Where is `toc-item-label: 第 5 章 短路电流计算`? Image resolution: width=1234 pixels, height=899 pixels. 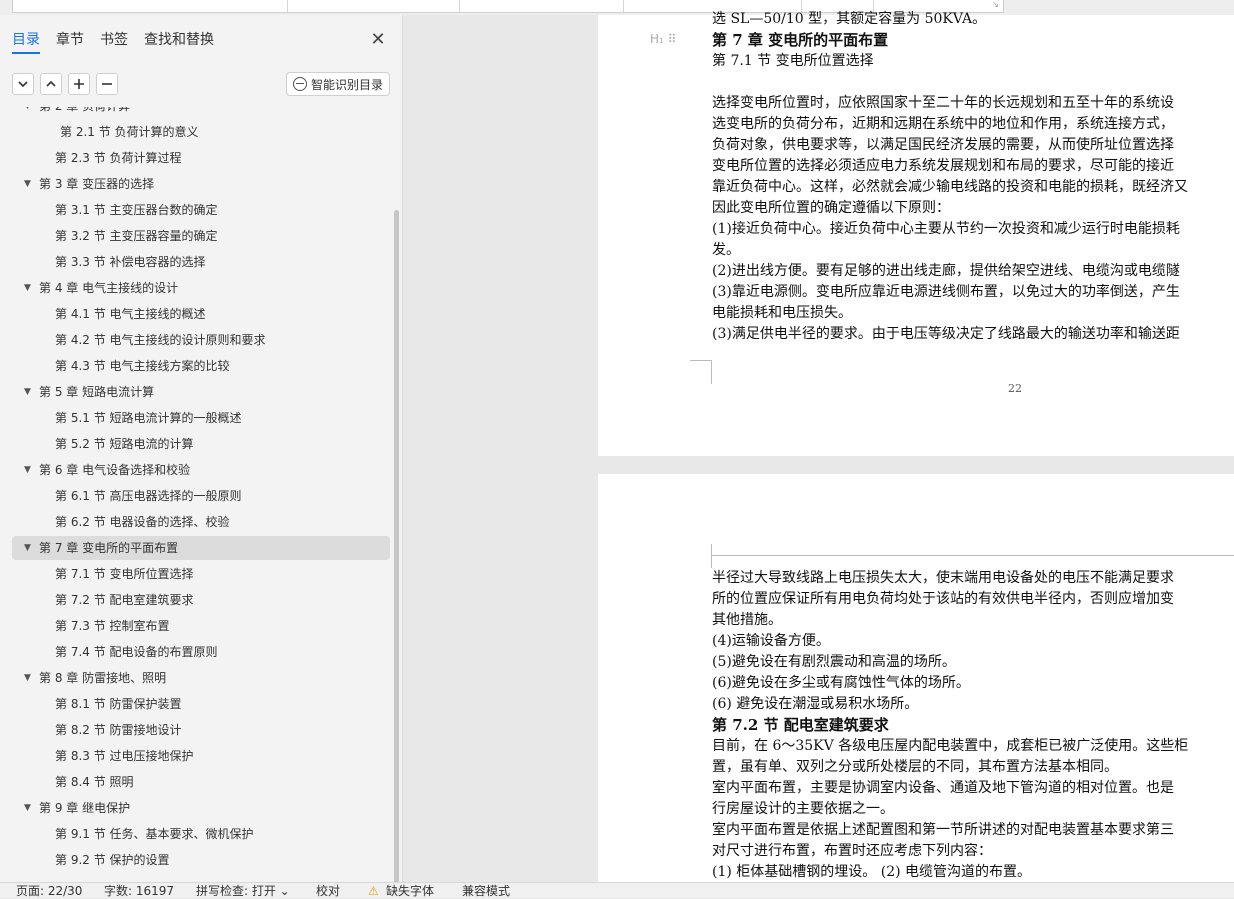
toc-item-label: 第 5 章 短路电流计算 is located at coordinates (97, 392).